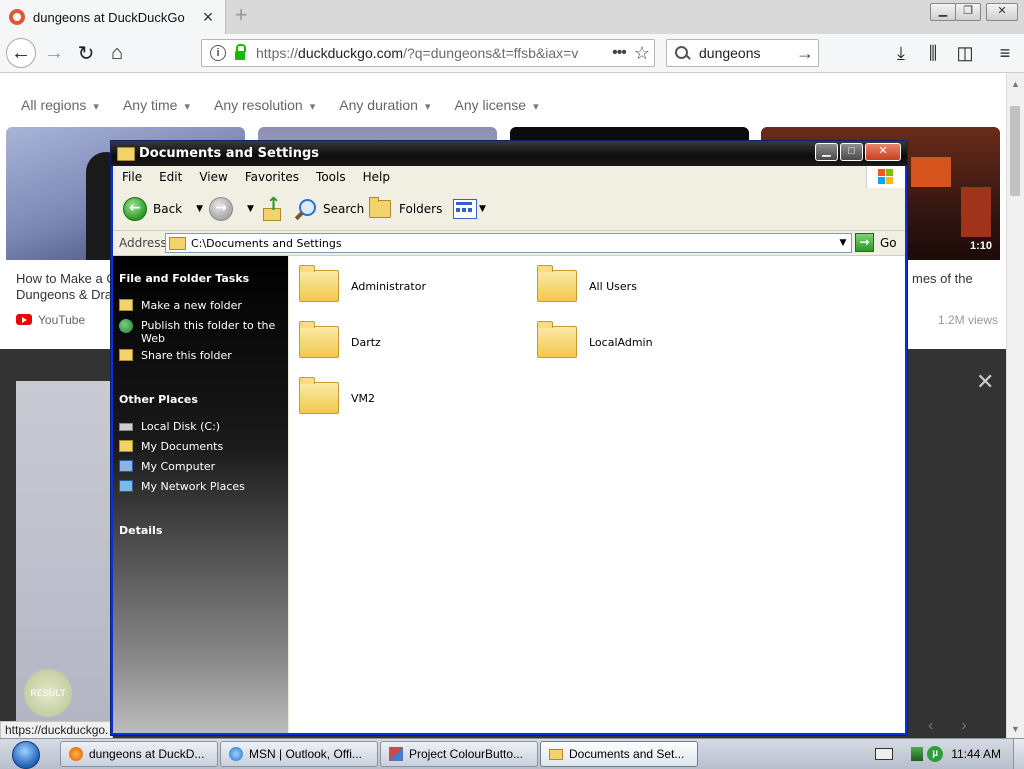 The image size is (1024, 769). Describe the element at coordinates (968, 320) in the screenshot. I see `video-views: 1.2M views` at that location.